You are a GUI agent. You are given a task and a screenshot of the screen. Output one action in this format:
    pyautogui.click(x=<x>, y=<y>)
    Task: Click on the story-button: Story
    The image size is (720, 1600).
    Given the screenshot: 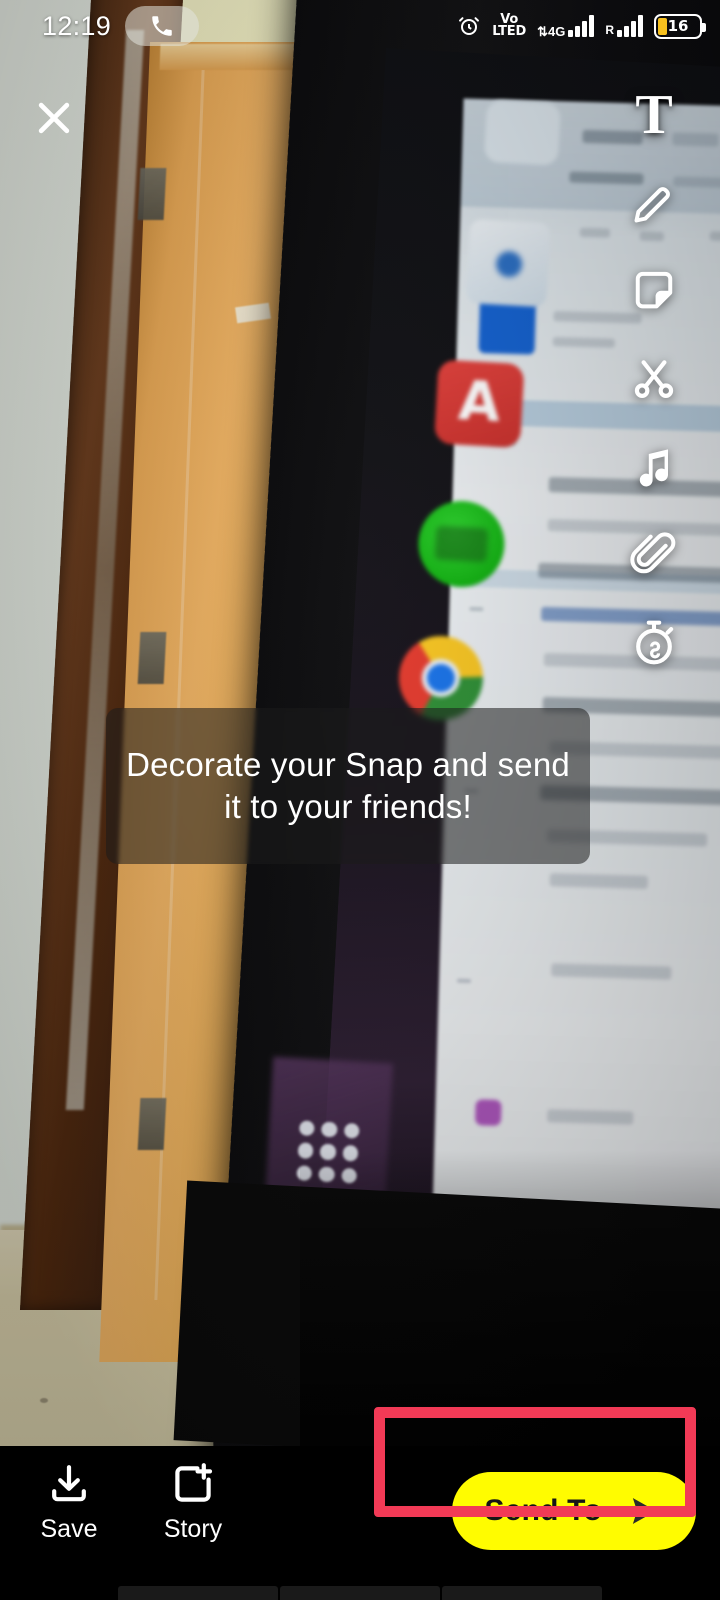 What is the action you would take?
    pyautogui.click(x=193, y=1502)
    